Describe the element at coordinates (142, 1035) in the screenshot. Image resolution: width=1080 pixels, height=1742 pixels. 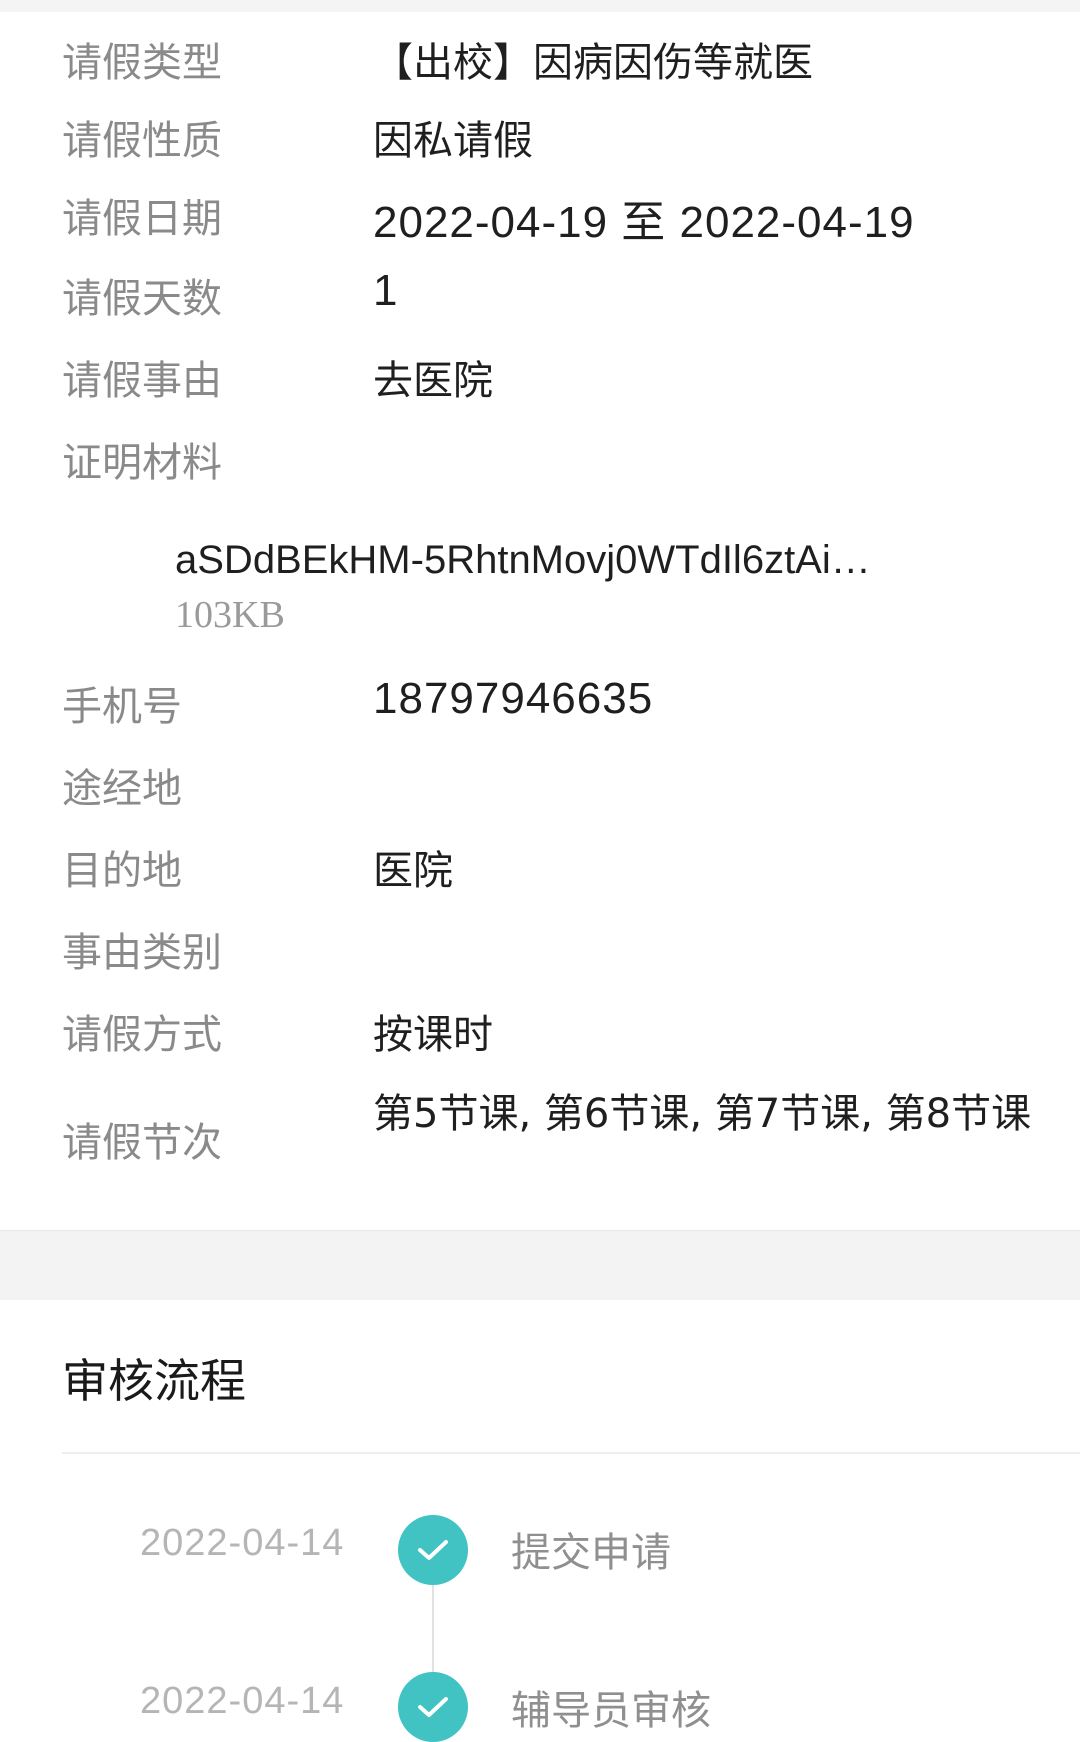
I see `label: 请假方式` at that location.